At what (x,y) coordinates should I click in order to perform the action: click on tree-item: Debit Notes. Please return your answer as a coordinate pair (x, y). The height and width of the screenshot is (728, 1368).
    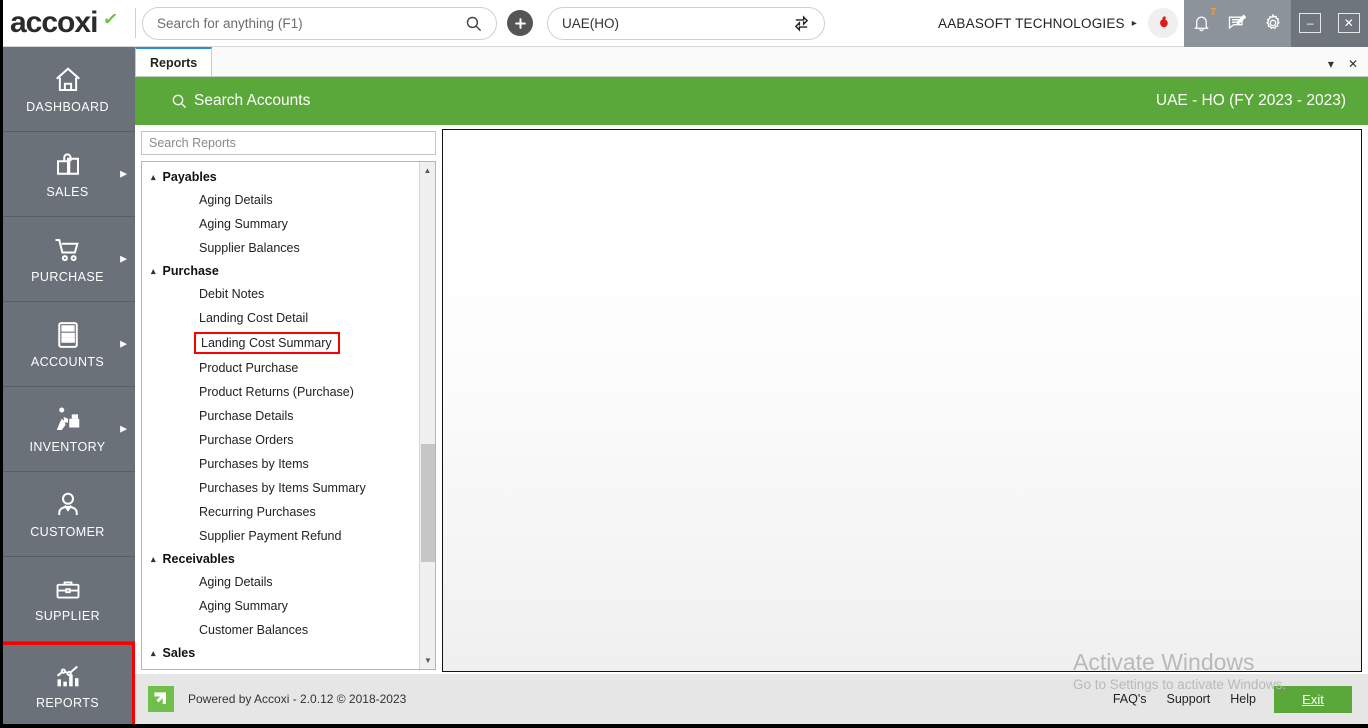
    Looking at the image, I should click on (281, 294).